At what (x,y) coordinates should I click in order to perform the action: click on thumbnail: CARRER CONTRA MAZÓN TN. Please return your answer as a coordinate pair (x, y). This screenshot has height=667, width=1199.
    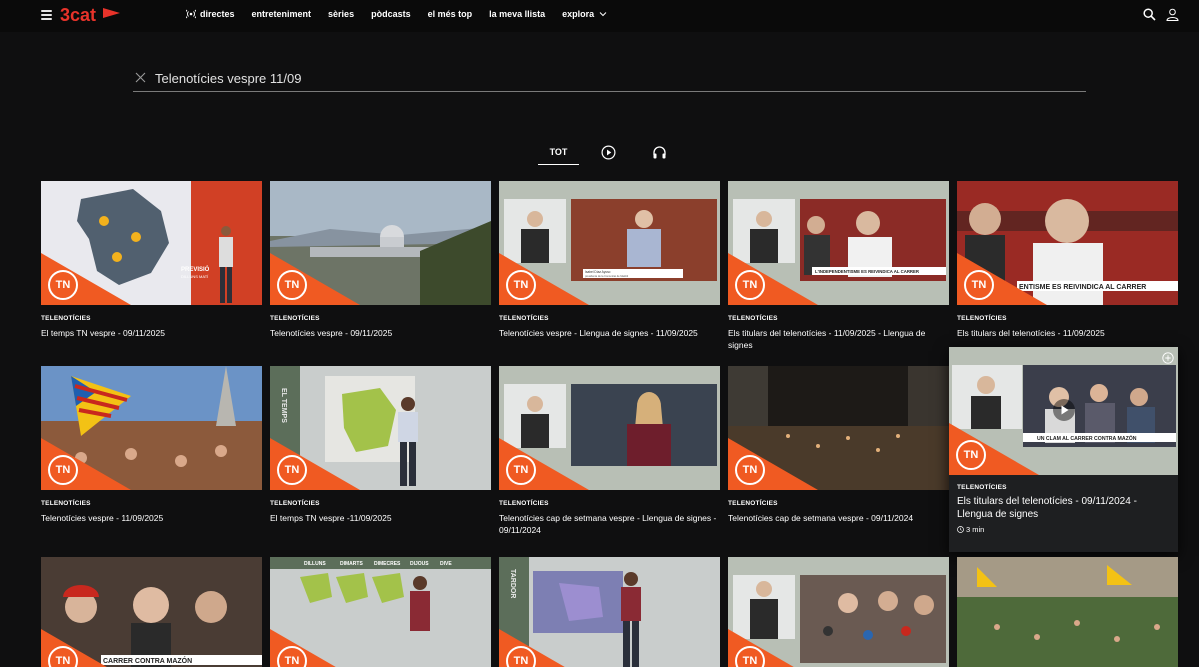
    Looking at the image, I should click on (151, 612).